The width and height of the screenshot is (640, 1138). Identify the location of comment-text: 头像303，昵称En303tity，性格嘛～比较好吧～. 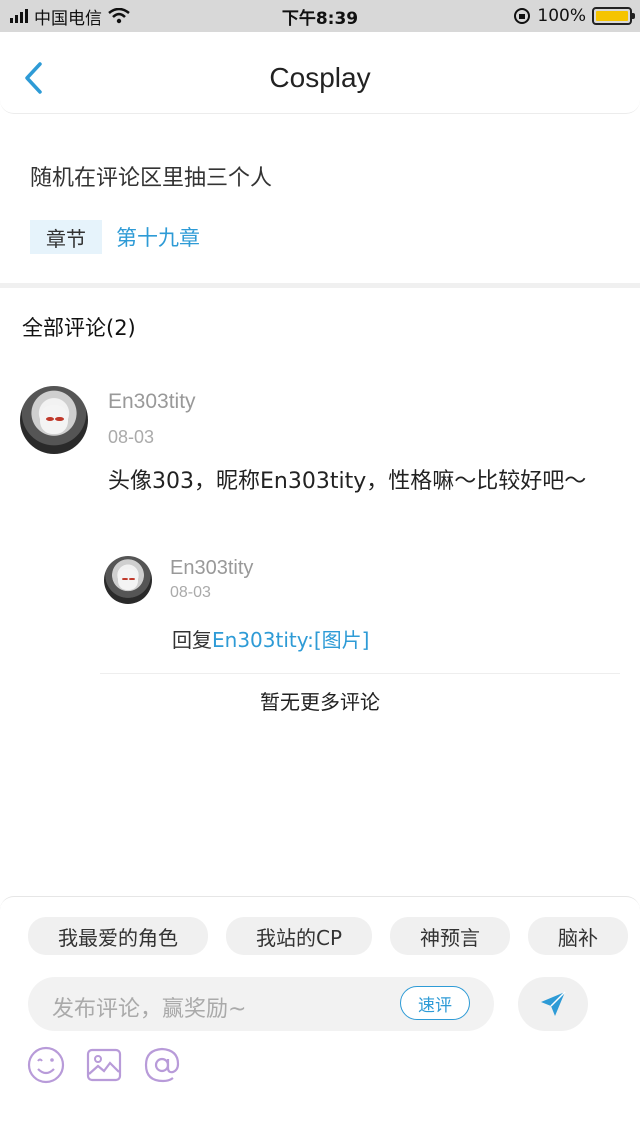
(347, 481).